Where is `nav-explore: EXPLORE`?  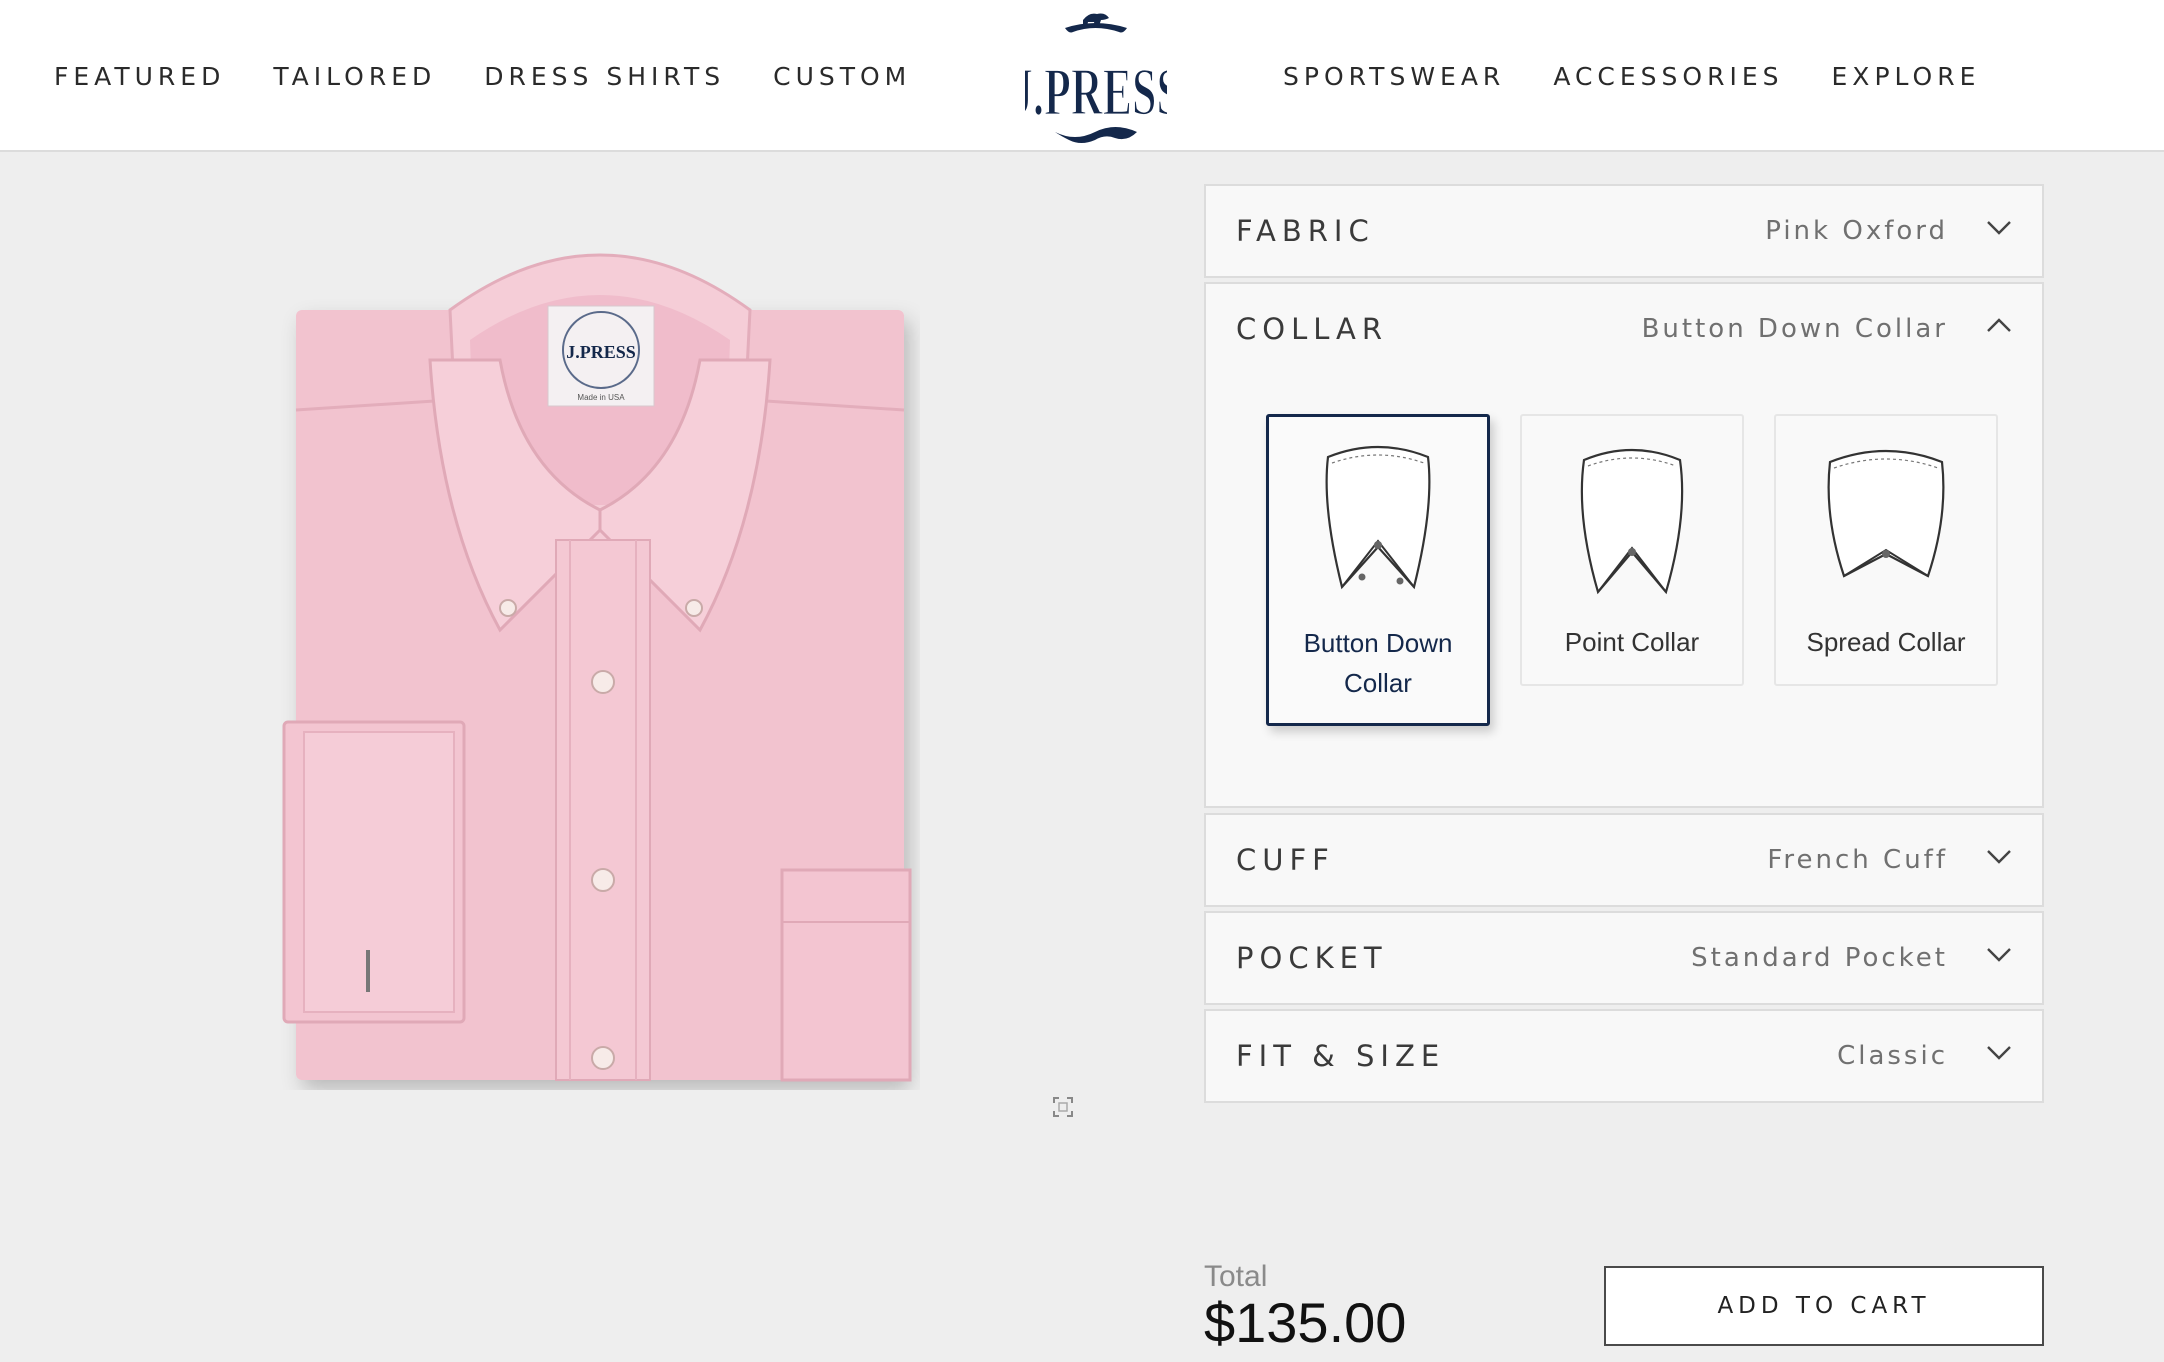
nav-explore: EXPLORE is located at coordinates (1906, 76).